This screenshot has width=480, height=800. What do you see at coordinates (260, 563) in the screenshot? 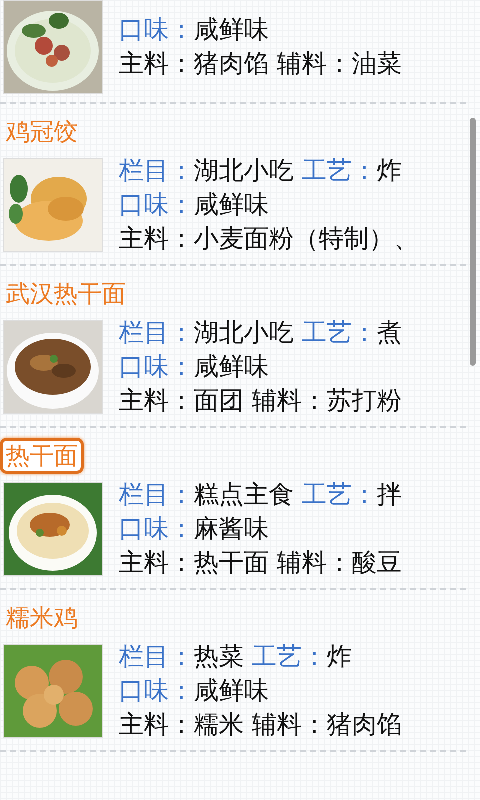
I see `info-line: 主料：热干面 辅料：酸豆` at bounding box center [260, 563].